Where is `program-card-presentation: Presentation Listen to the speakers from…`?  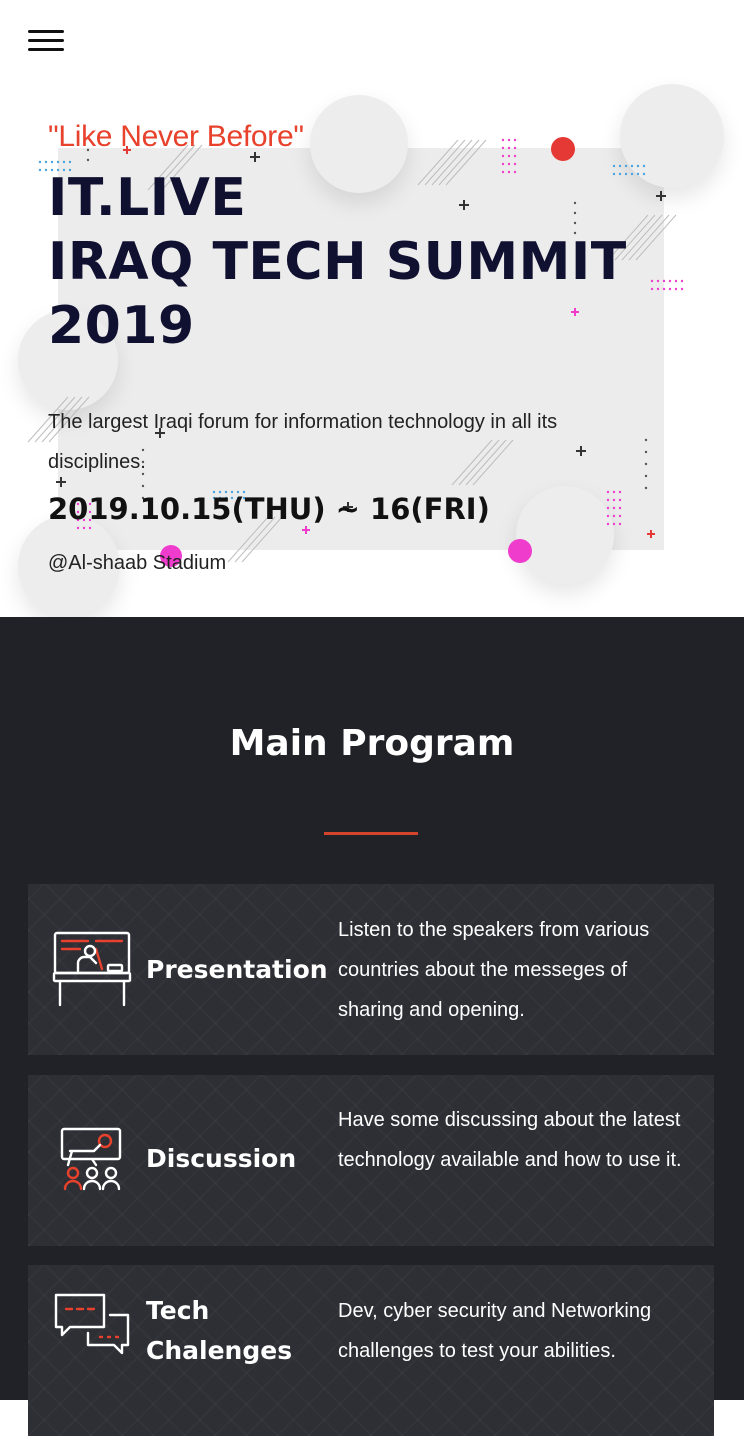
program-card-presentation: Presentation Listen to the speakers from… is located at coordinates (371, 969).